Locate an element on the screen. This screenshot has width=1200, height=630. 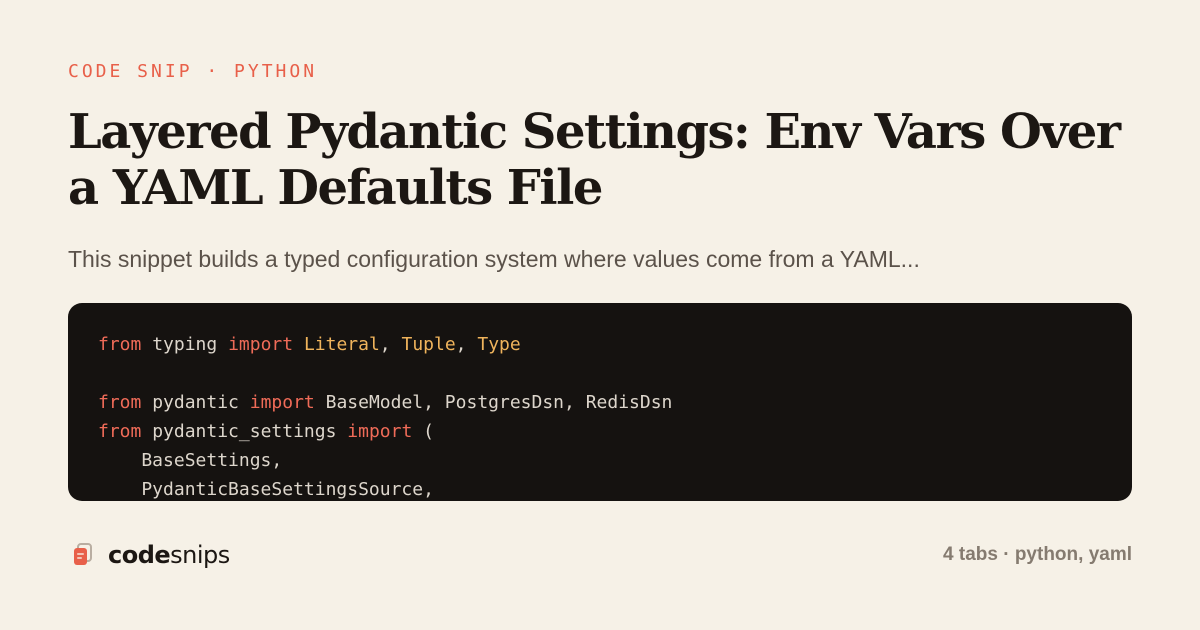
code-line: from pydantic_settings import ( is located at coordinates (266, 431).